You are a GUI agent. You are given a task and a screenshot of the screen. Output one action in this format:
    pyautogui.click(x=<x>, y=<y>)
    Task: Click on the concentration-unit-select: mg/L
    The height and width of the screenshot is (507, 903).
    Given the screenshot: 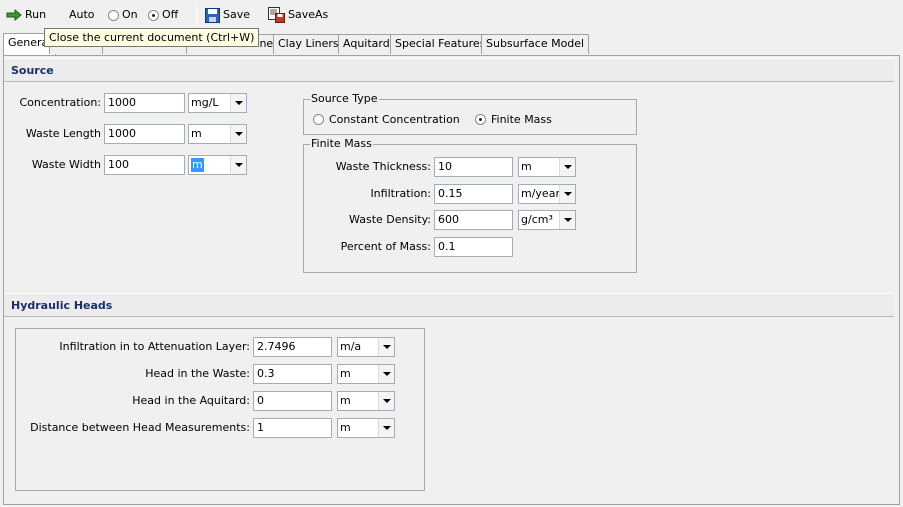 What is the action you would take?
    pyautogui.click(x=217, y=103)
    